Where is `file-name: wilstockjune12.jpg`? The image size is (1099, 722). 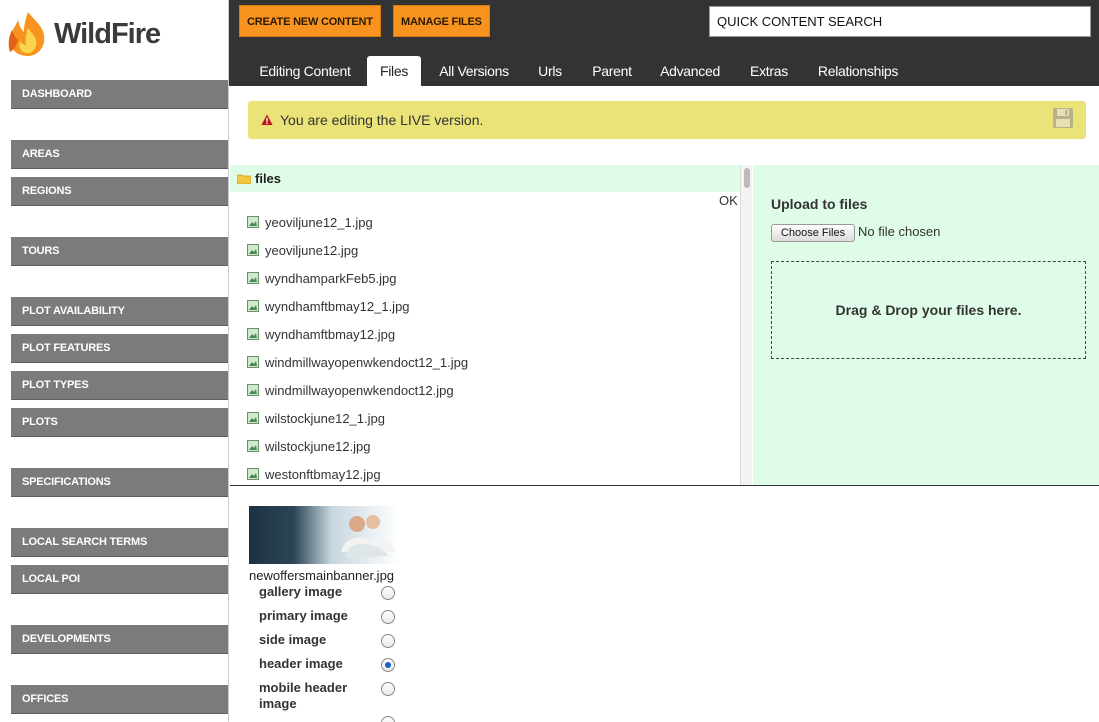 file-name: wilstockjune12.jpg is located at coordinates (318, 446).